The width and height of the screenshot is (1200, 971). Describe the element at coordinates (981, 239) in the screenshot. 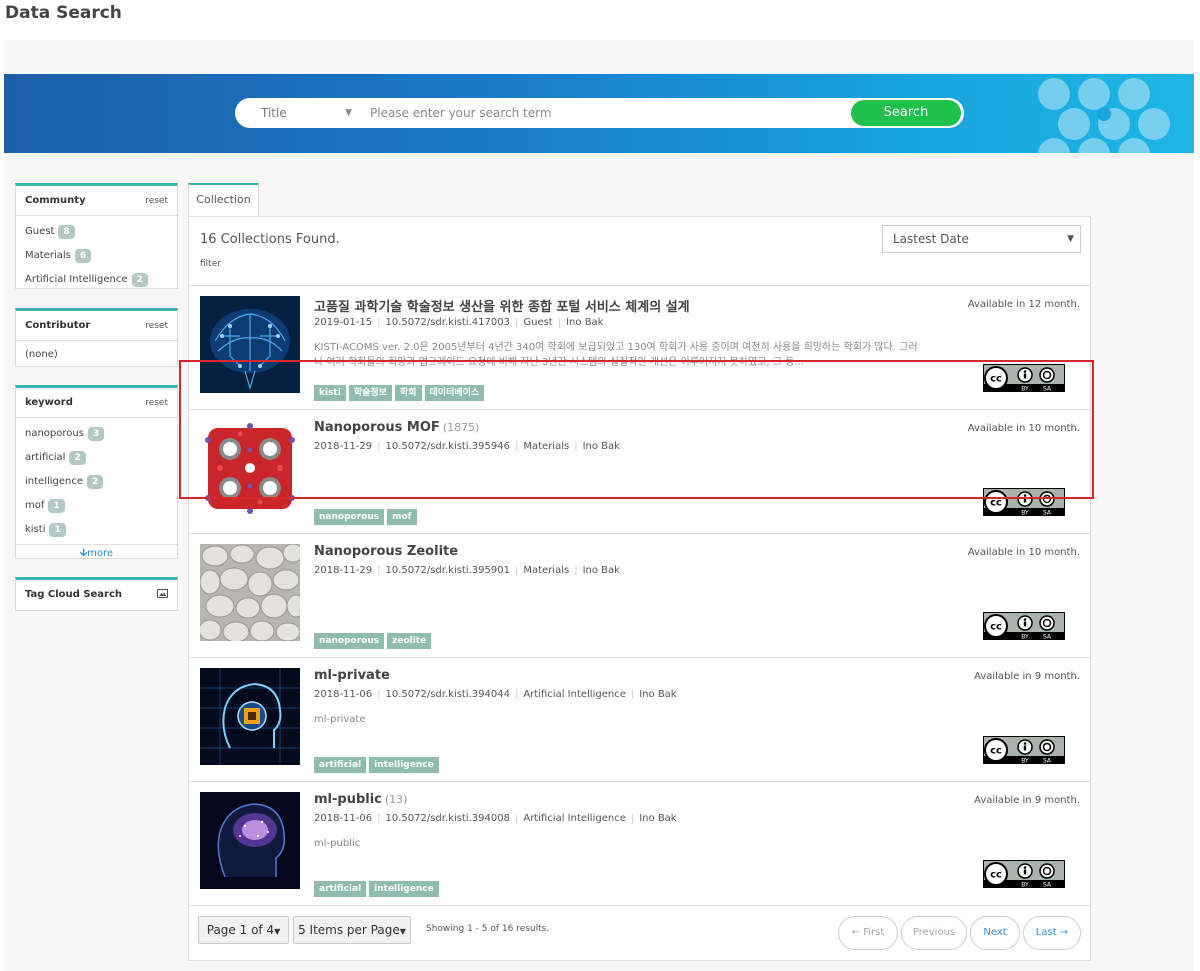

I see `sort-select: Lastest Date ▼` at that location.